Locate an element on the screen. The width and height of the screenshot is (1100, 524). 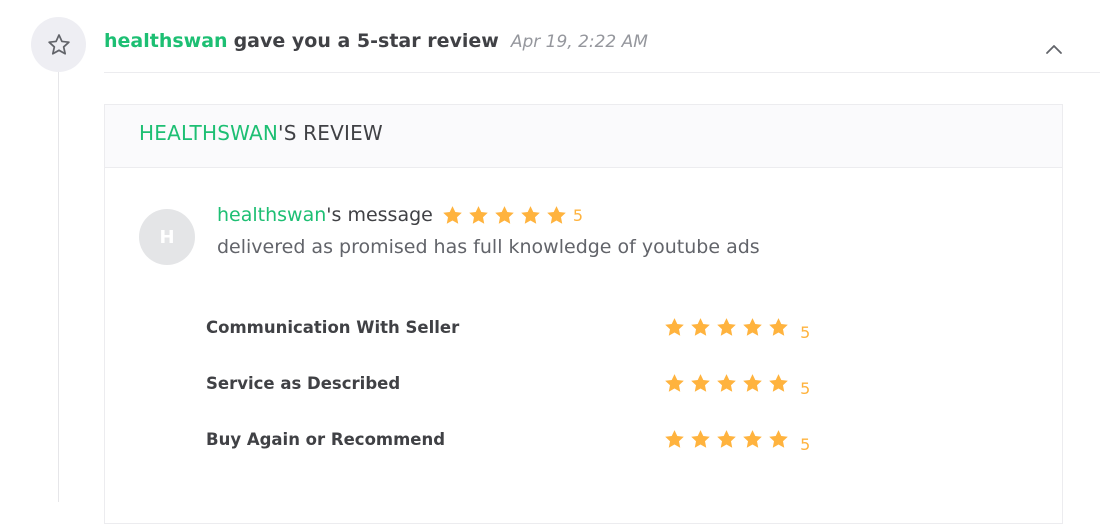
review-card-header: HEALTHSWAN'S REVIEW is located at coordinates (583, 136).